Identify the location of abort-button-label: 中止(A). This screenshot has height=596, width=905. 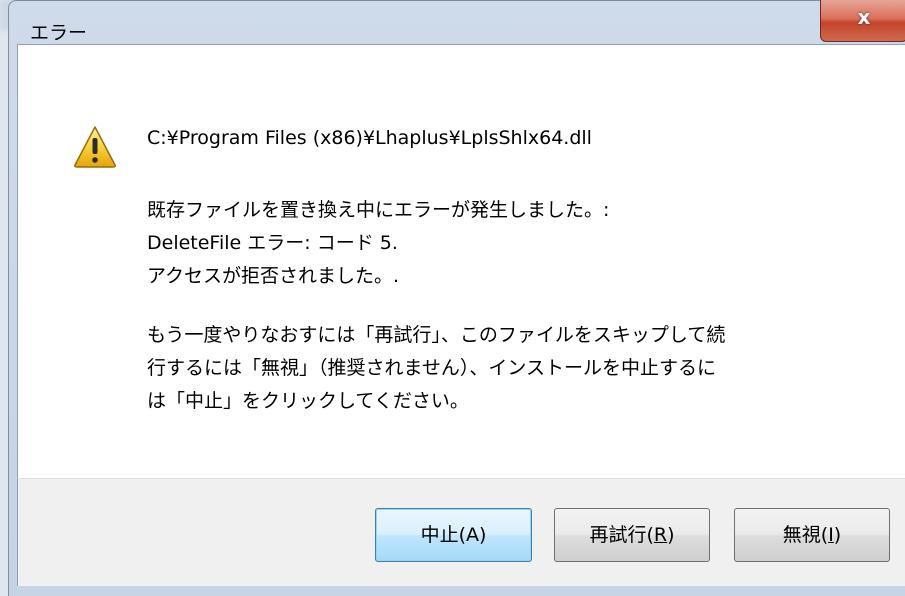
(453, 535).